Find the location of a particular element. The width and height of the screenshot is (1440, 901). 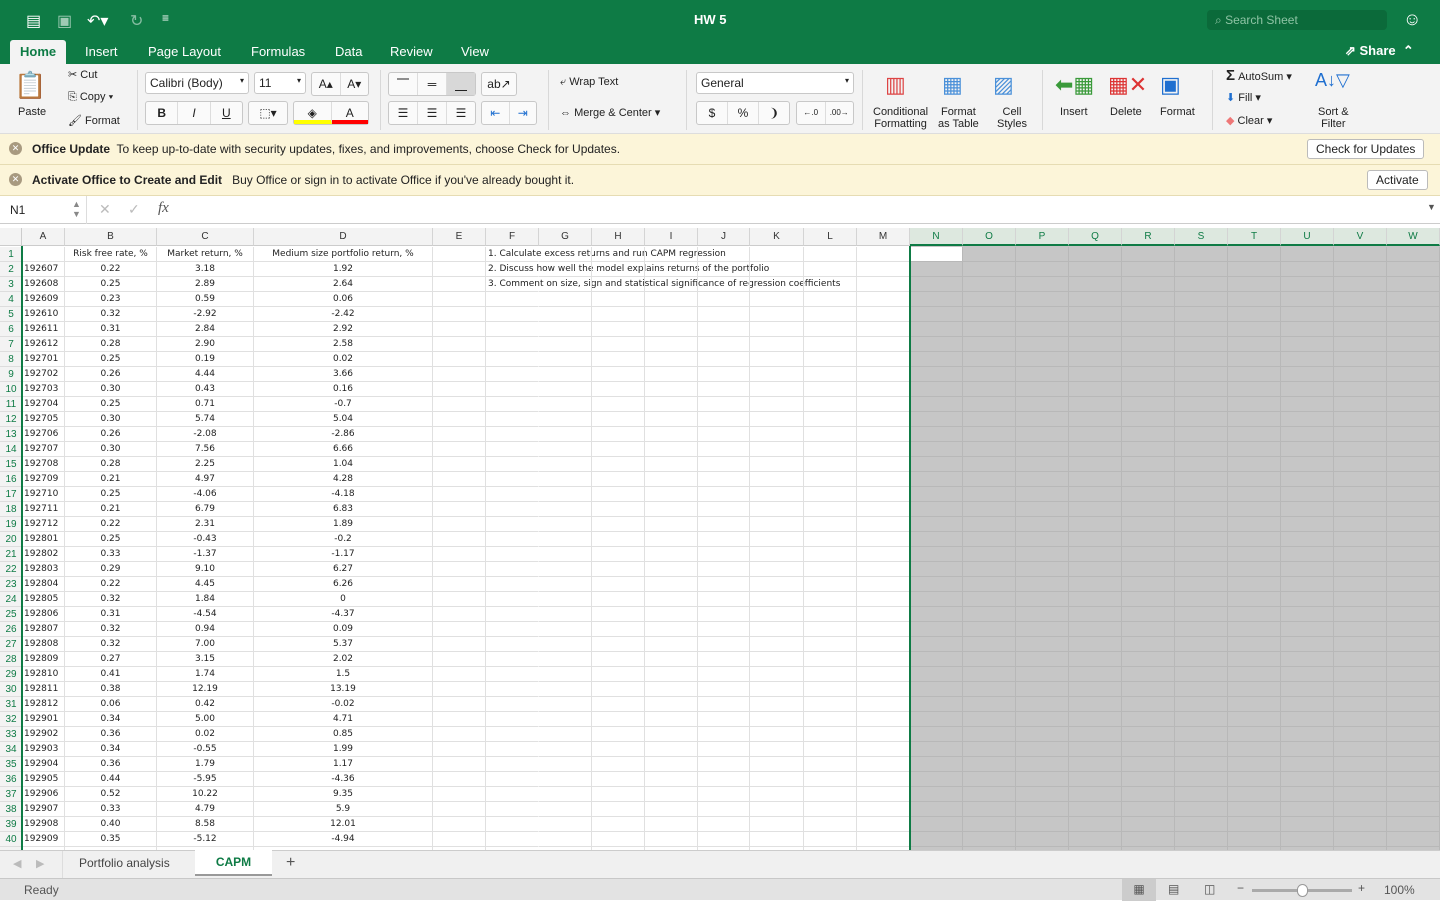

close-icon: ✕ is located at coordinates (15, 179).